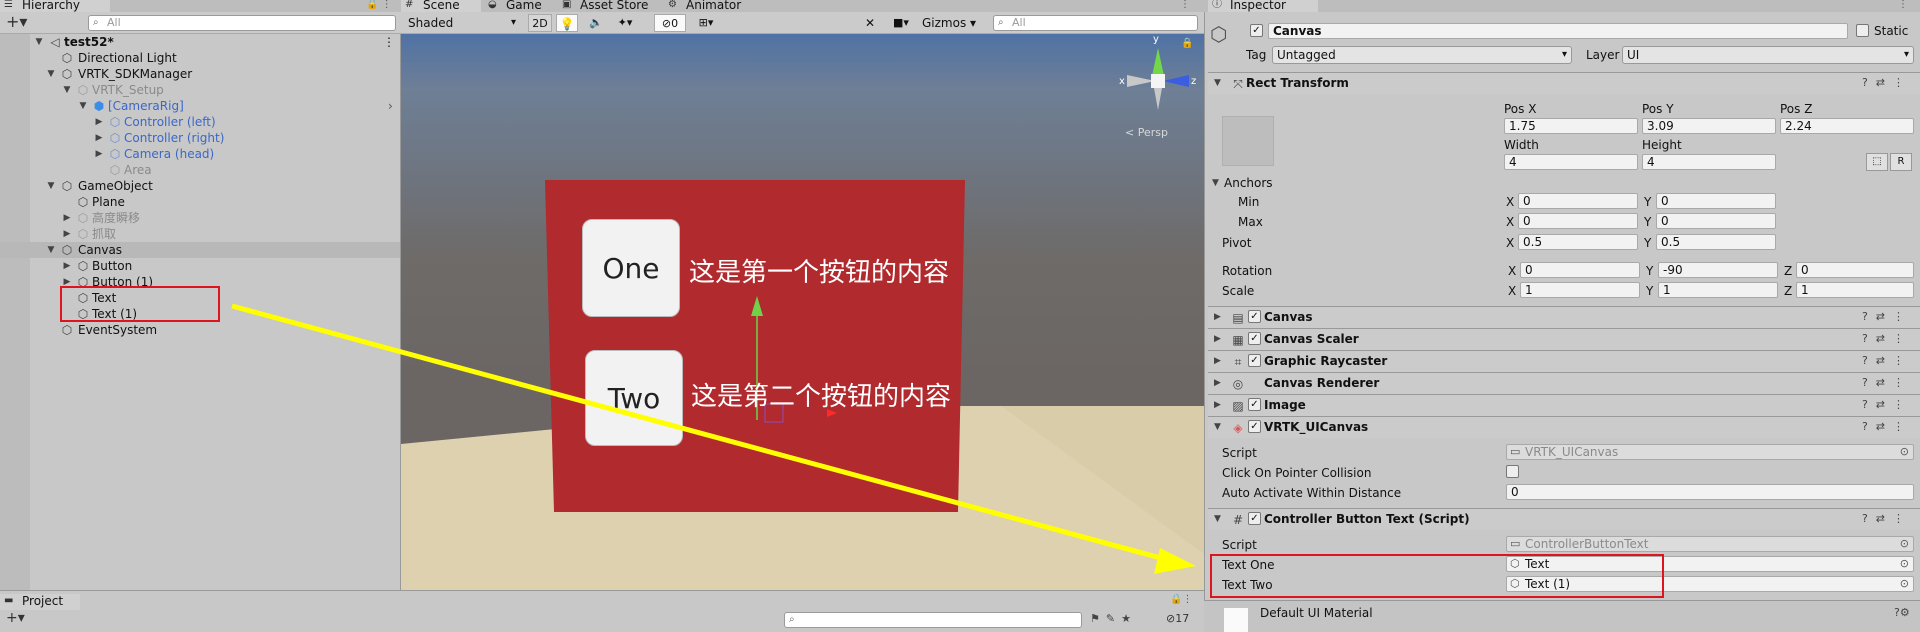 The image size is (1920, 632). I want to click on scene-menu-icon: ⋮, so click(389, 42).